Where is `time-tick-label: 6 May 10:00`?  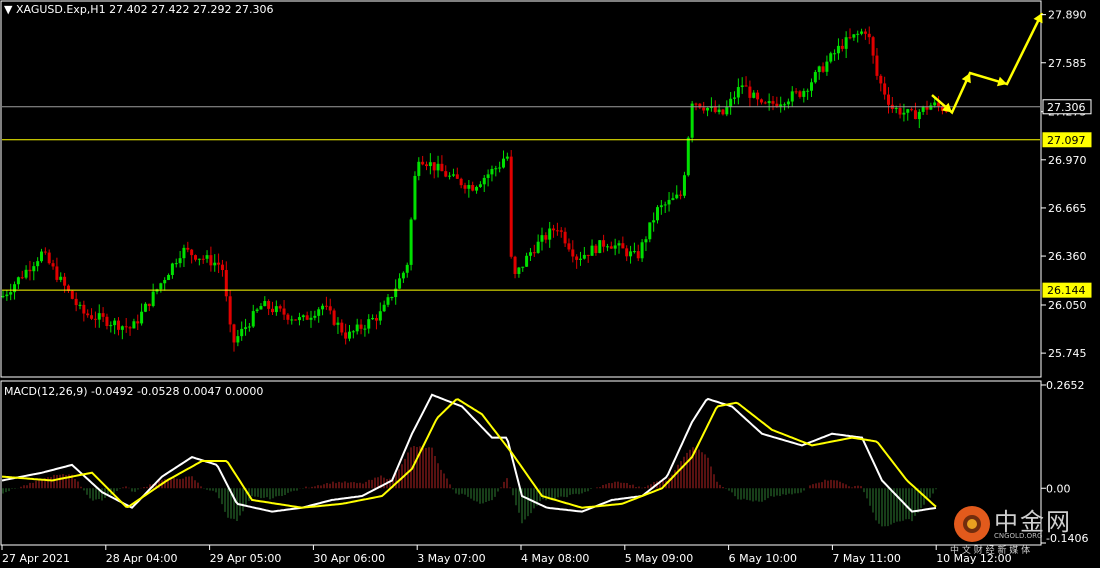
time-tick-label: 6 May 10:00 is located at coordinates (763, 558).